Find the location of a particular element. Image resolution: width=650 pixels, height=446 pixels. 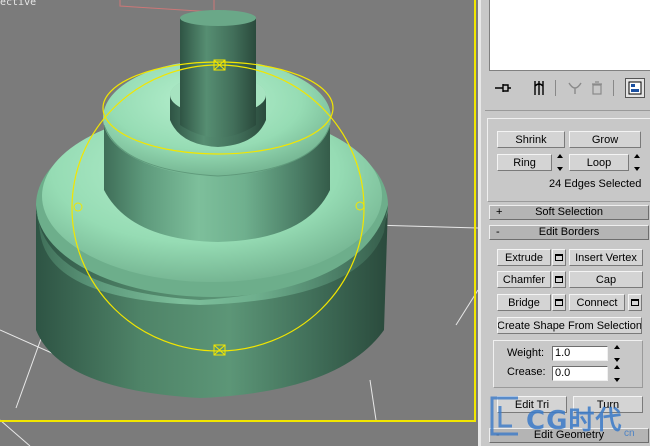

tube is located at coordinates (218, 74).